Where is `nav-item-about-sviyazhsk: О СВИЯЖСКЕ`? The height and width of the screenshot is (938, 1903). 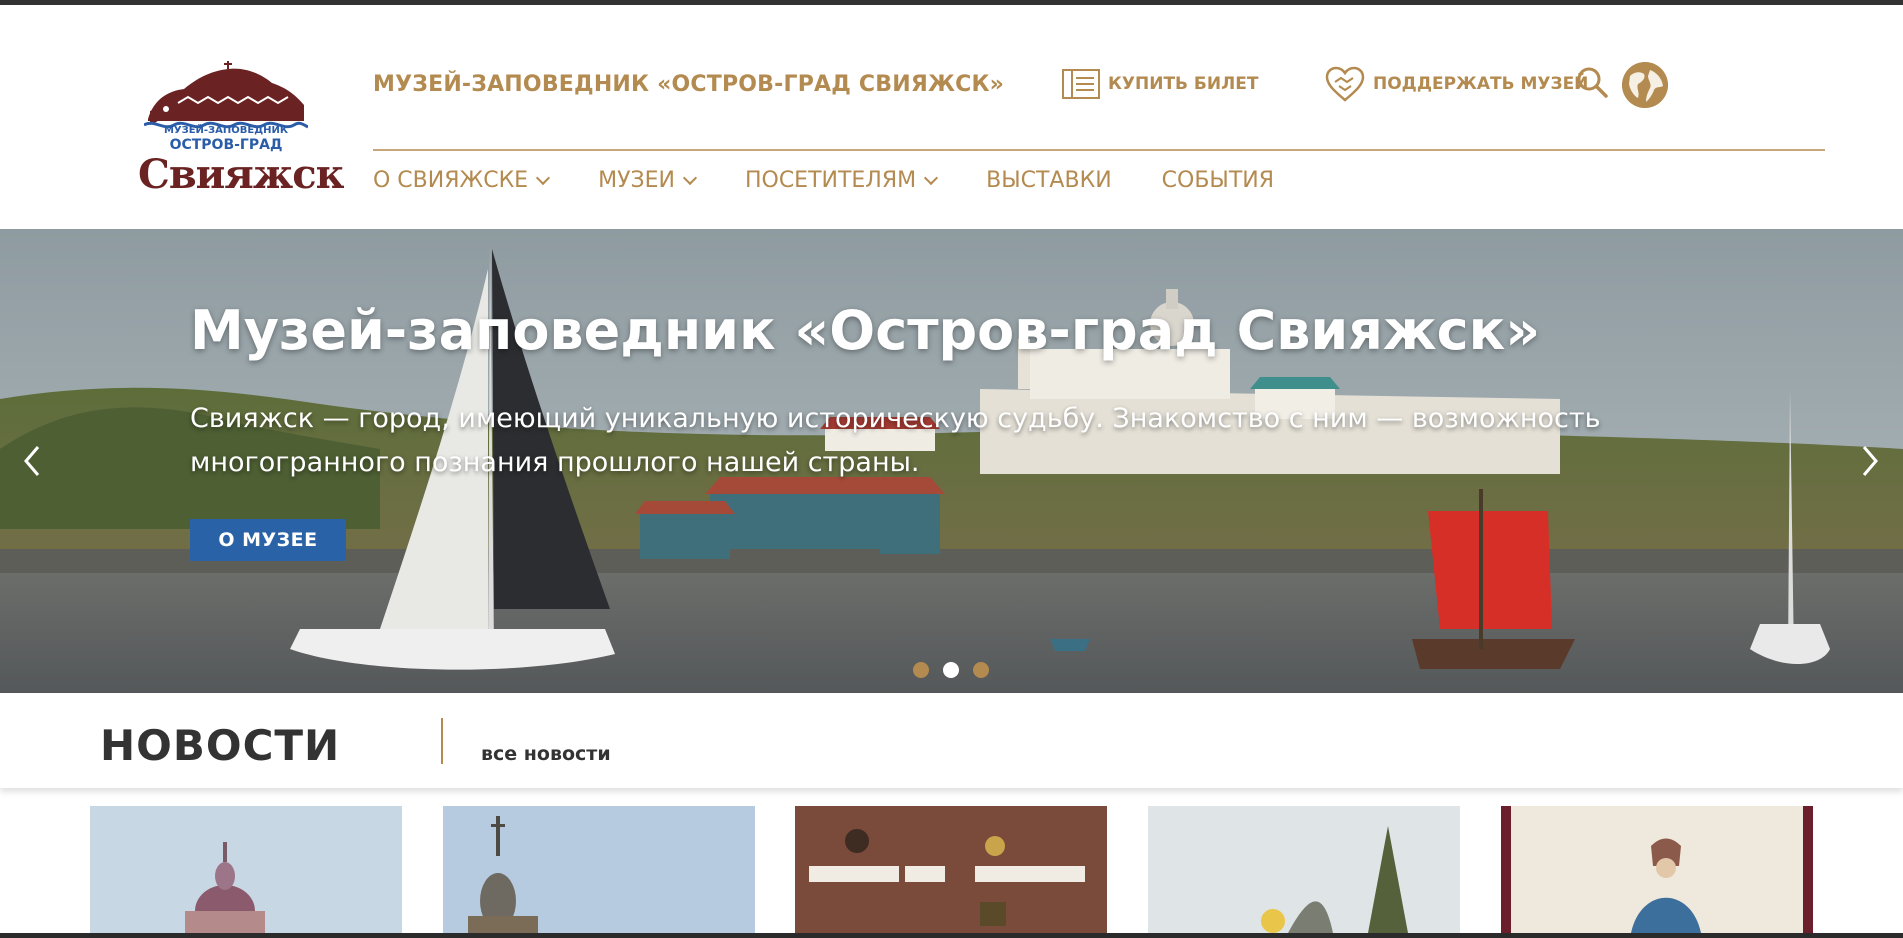 nav-item-about-sviyazhsk: О СВИЯЖСКЕ is located at coordinates (462, 180).